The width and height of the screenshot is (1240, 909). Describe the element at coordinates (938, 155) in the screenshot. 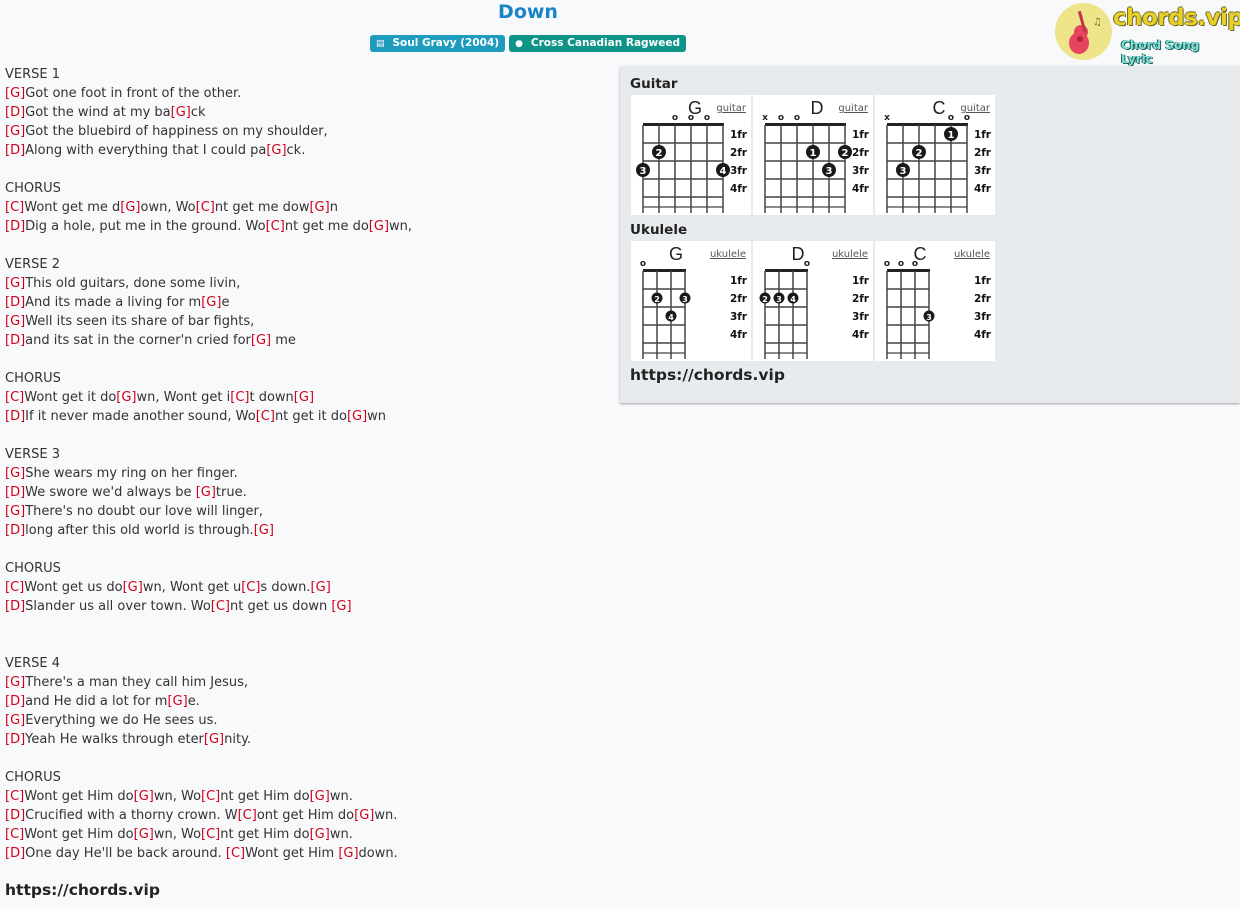

I see `chord-diagram-svg: Cguitarx o o1fr2fr3fr4fr123` at that location.